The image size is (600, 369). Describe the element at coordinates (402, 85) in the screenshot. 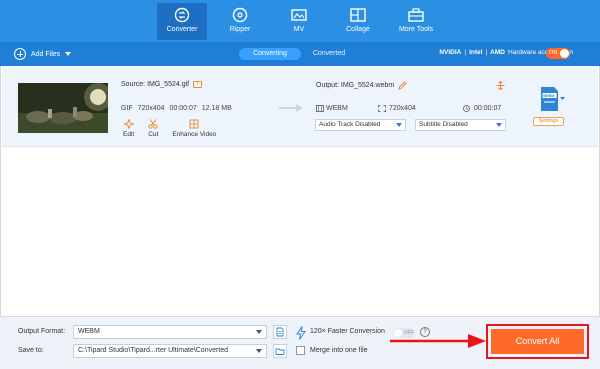

I see `pencil-icon` at that location.